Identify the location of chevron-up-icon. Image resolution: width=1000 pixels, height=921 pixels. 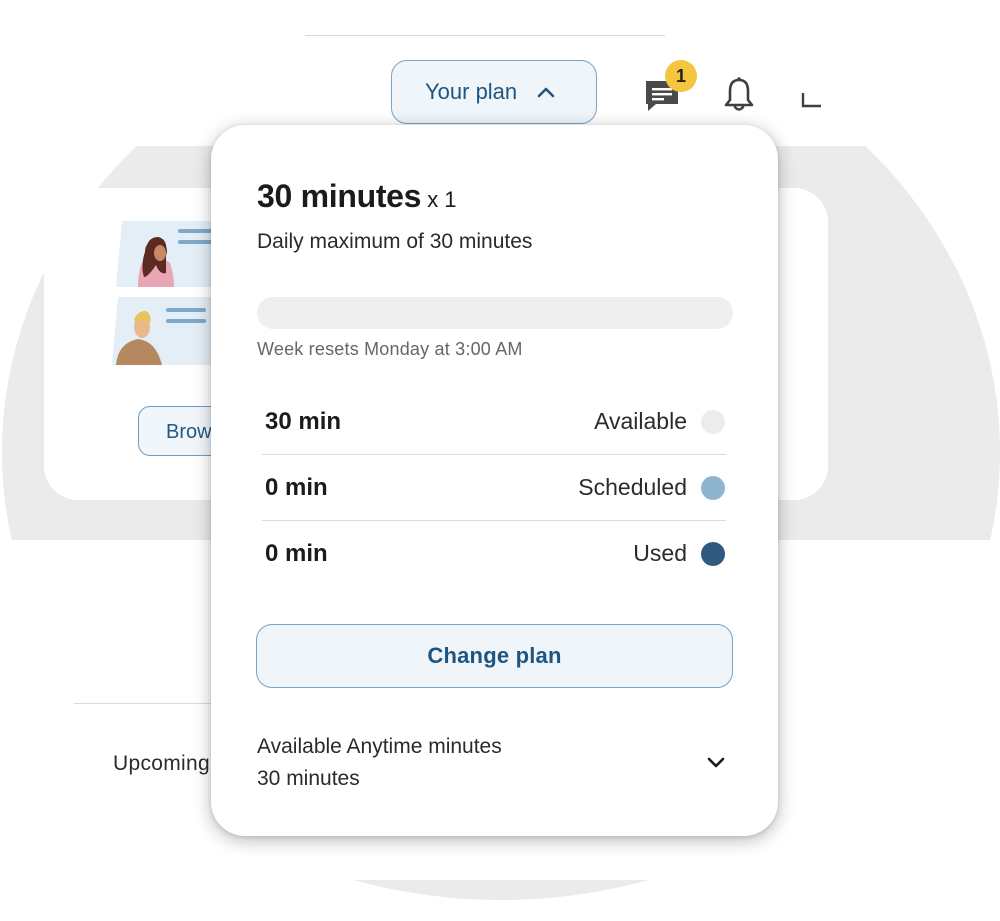
(546, 92).